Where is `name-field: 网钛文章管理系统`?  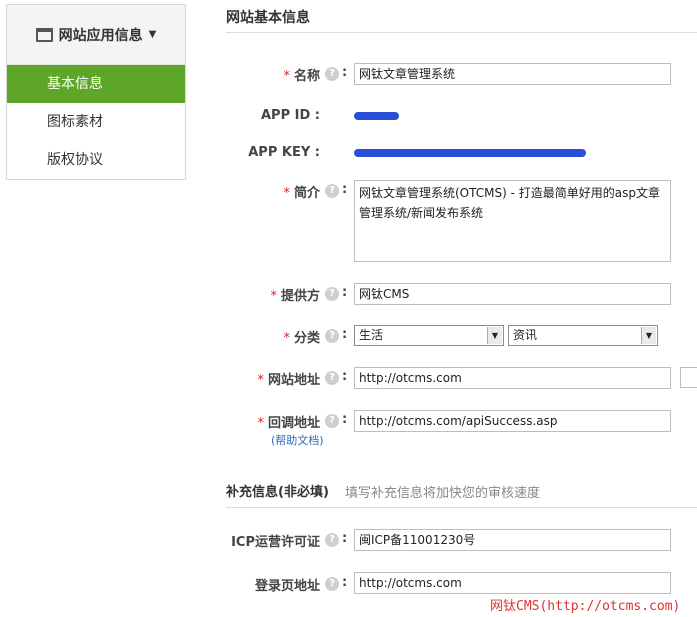 name-field: 网钛文章管理系统 is located at coordinates (512, 74).